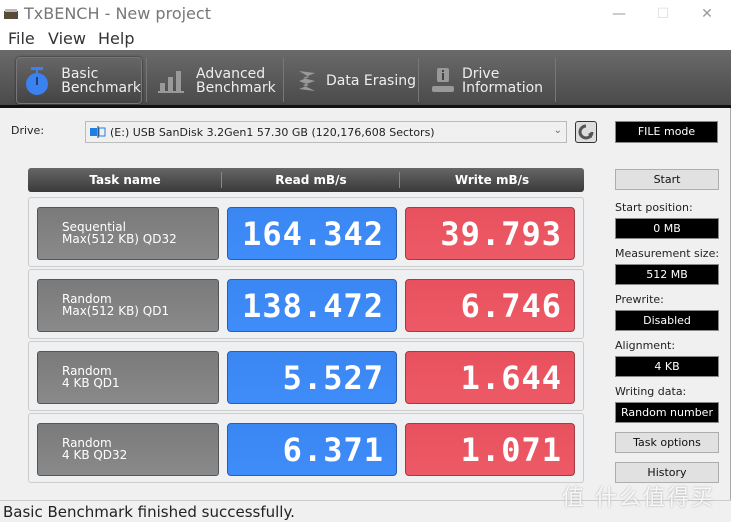 This screenshot has width=731, height=522. I want to click on tab-data-erasing: Data Erasing, so click(355, 80).